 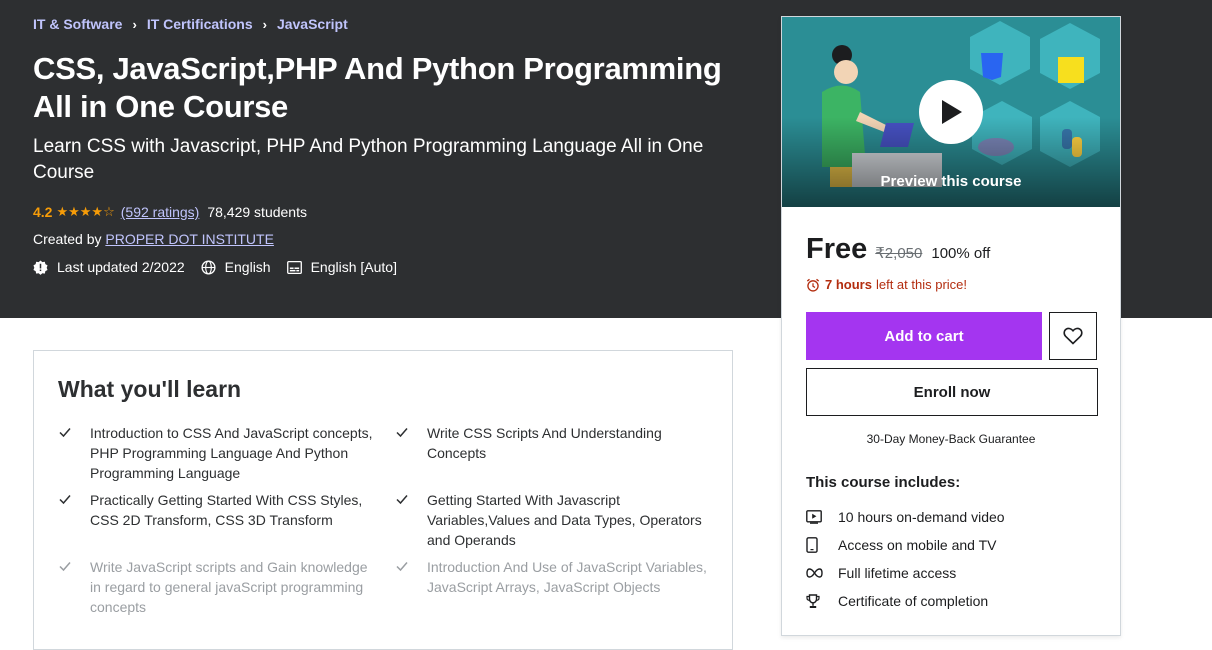 What do you see at coordinates (848, 284) in the screenshot?
I see `timer-hours: 7 hours` at bounding box center [848, 284].